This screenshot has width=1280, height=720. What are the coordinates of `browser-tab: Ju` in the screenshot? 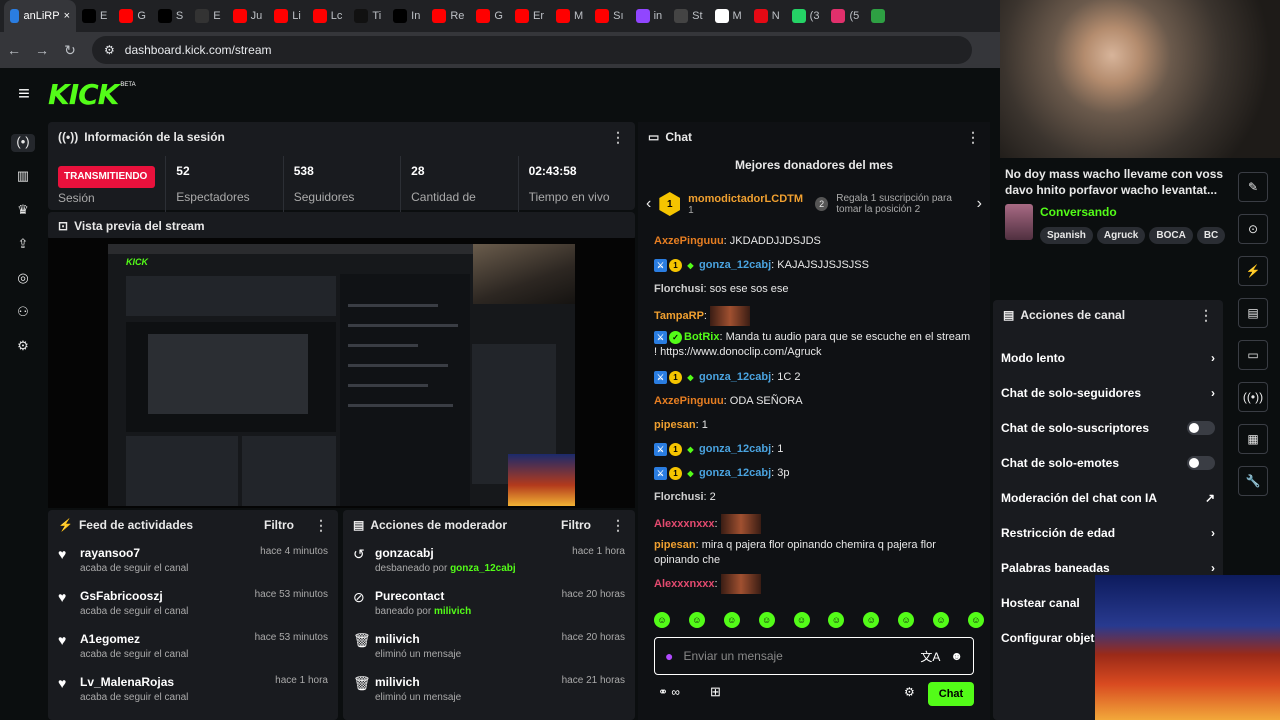 It's located at (248, 16).